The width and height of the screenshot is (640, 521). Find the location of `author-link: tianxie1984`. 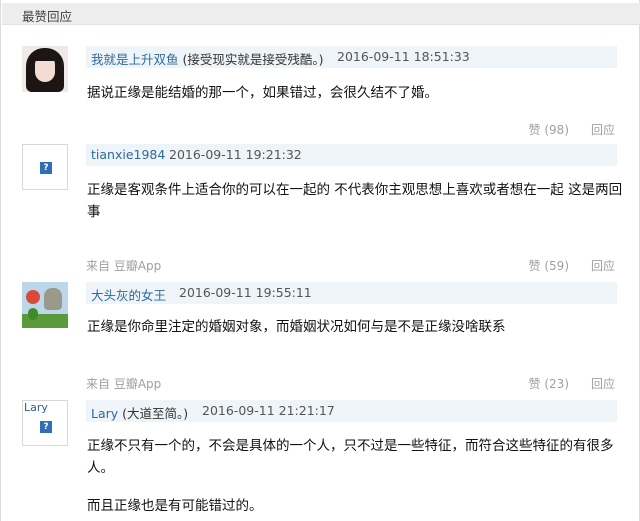

author-link: tianxie1984 is located at coordinates (128, 154).